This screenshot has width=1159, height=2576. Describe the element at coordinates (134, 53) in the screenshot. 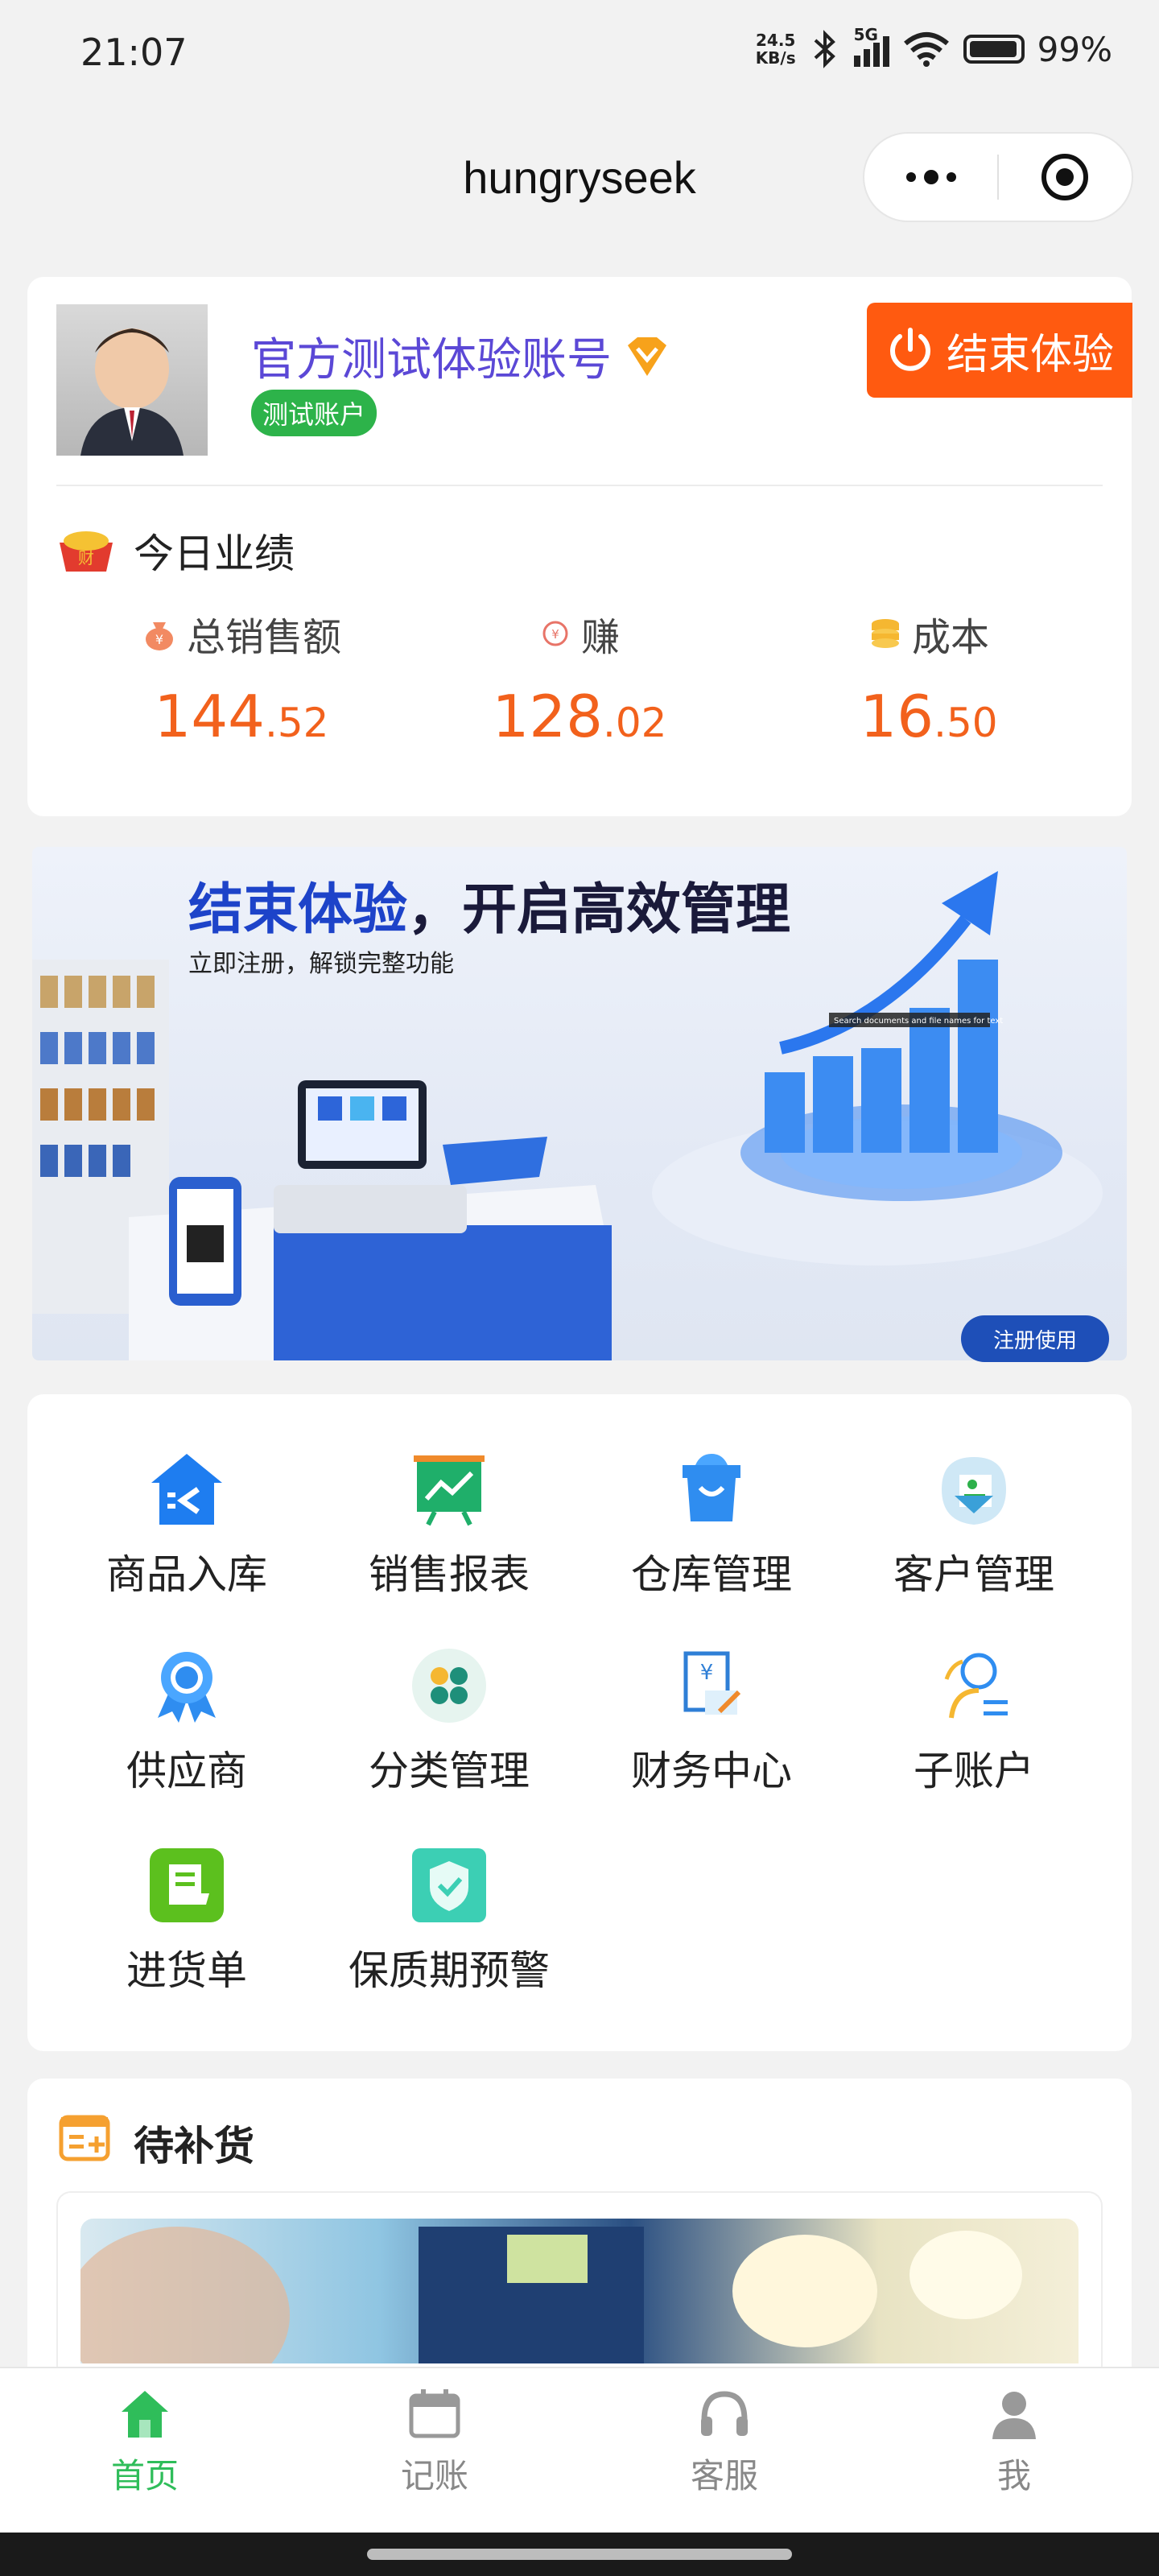

I see `status-time: 21:07` at that location.